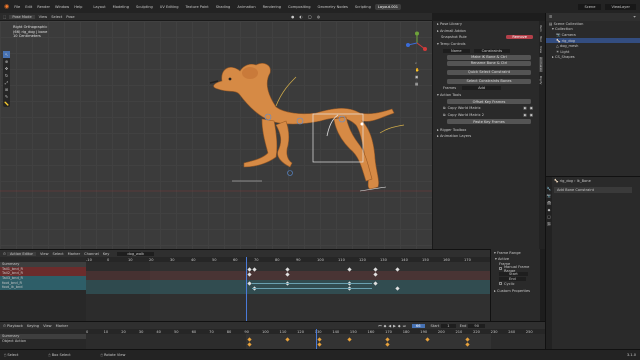 This screenshot has height=360, width=640. I want to click on paste-2-icon: ▣, so click(531, 115).